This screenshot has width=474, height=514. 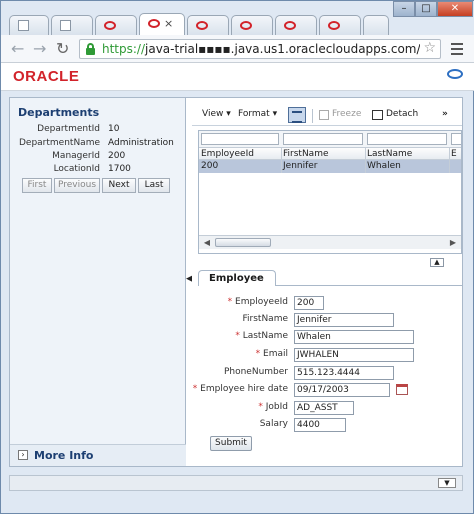 I want to click on first-name-input: Jennifer, so click(x=344, y=320).